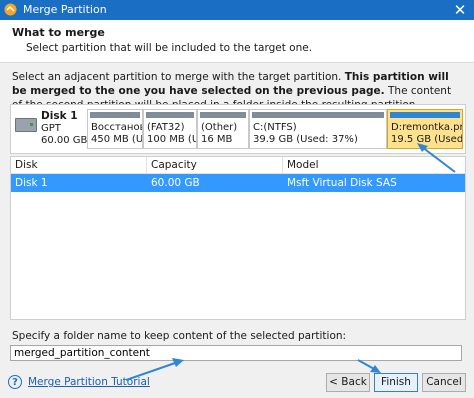  Describe the element at coordinates (436, 158) in the screenshot. I see `annotation-arrow-partition` at that location.